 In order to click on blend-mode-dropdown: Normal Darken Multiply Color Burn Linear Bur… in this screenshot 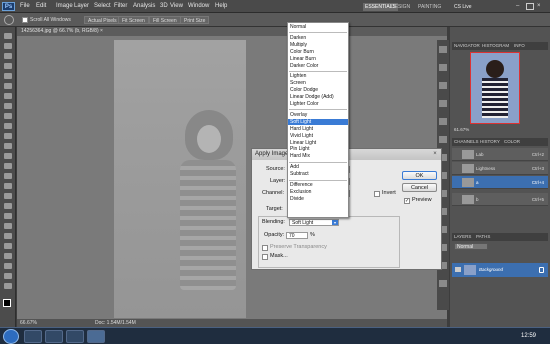, I will do `click(318, 120)`.